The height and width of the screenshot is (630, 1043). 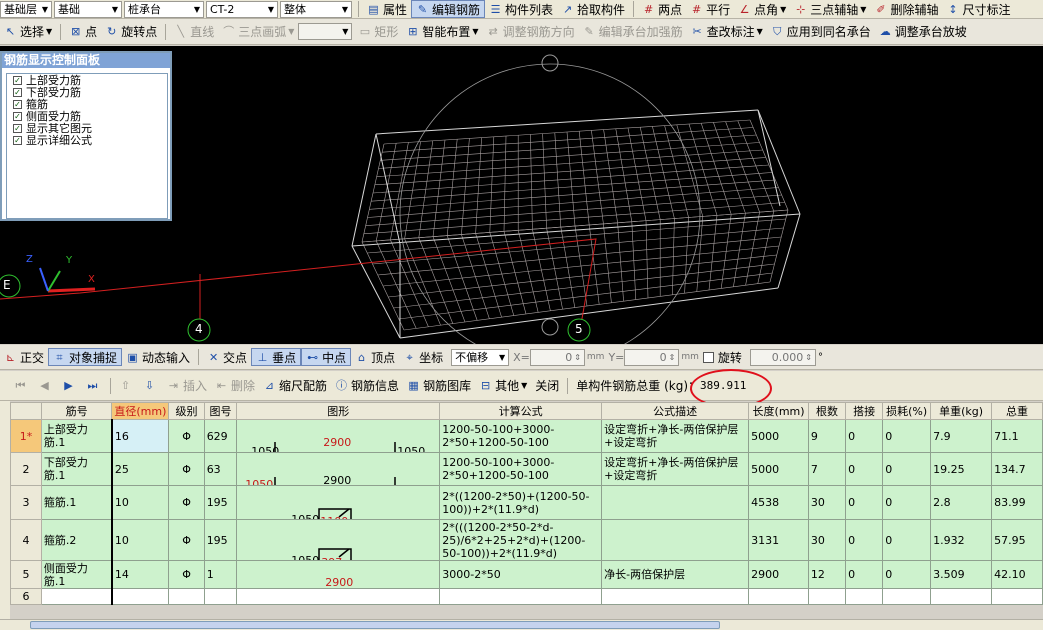 What do you see at coordinates (76, 469) in the screenshot?
I see `bar-name-cell: 下部受力筋.1` at bounding box center [76, 469].